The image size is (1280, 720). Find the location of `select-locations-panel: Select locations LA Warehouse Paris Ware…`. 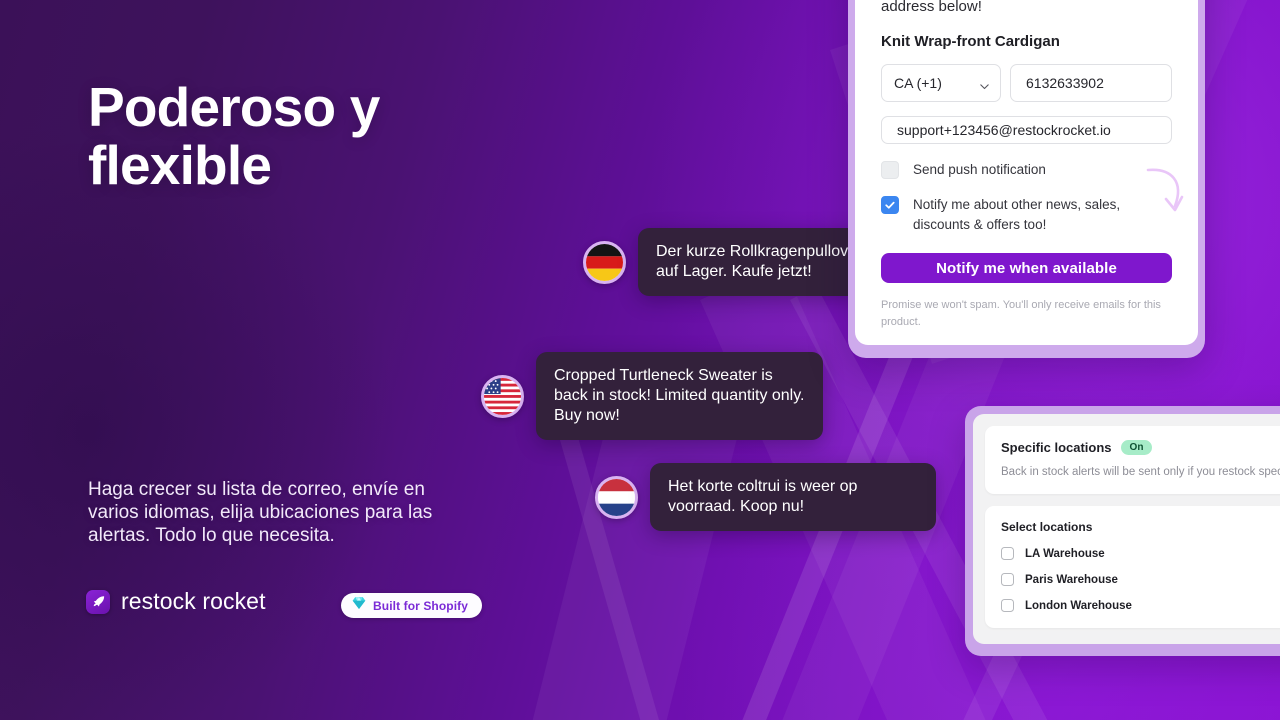

select-locations-panel: Select locations LA Warehouse Paris Ware… is located at coordinates (1132, 567).